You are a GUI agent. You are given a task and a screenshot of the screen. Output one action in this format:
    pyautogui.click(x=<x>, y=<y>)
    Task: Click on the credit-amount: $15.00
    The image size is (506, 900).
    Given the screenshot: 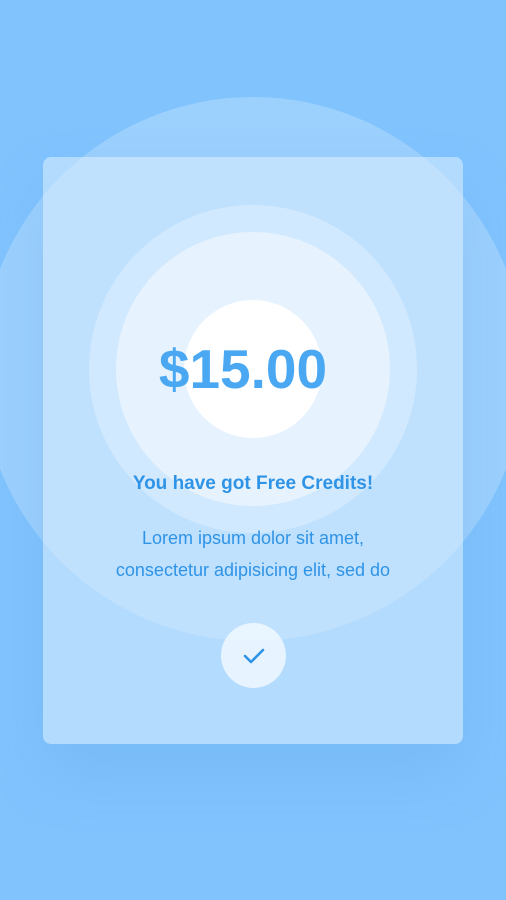 What is the action you would take?
    pyautogui.click(x=243, y=369)
    